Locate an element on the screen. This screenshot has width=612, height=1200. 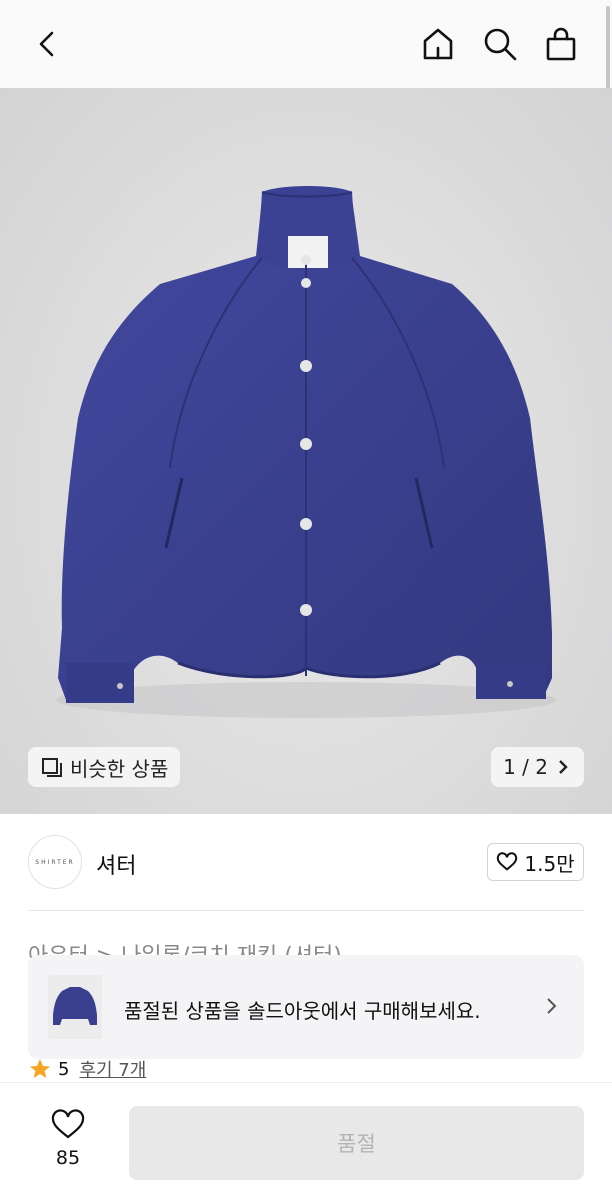
banner-text: 품절된 상품을 솔드아웃에서 구매해보세요. is located at coordinates (302, 1011).